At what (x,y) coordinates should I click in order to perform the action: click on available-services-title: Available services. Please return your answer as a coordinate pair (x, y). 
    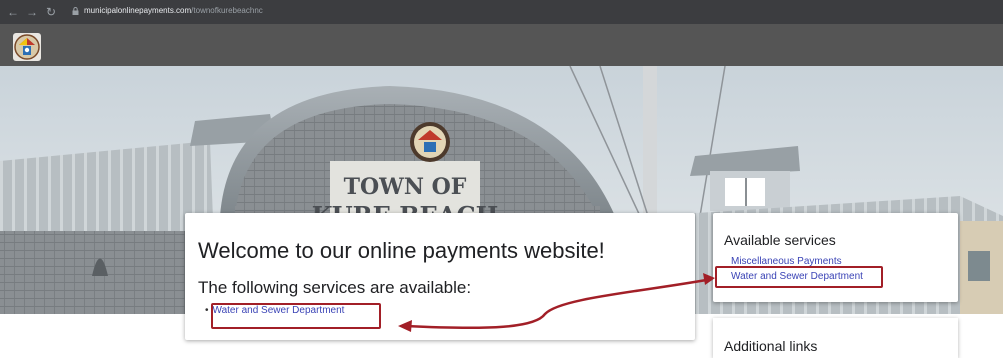
    Looking at the image, I should click on (780, 240).